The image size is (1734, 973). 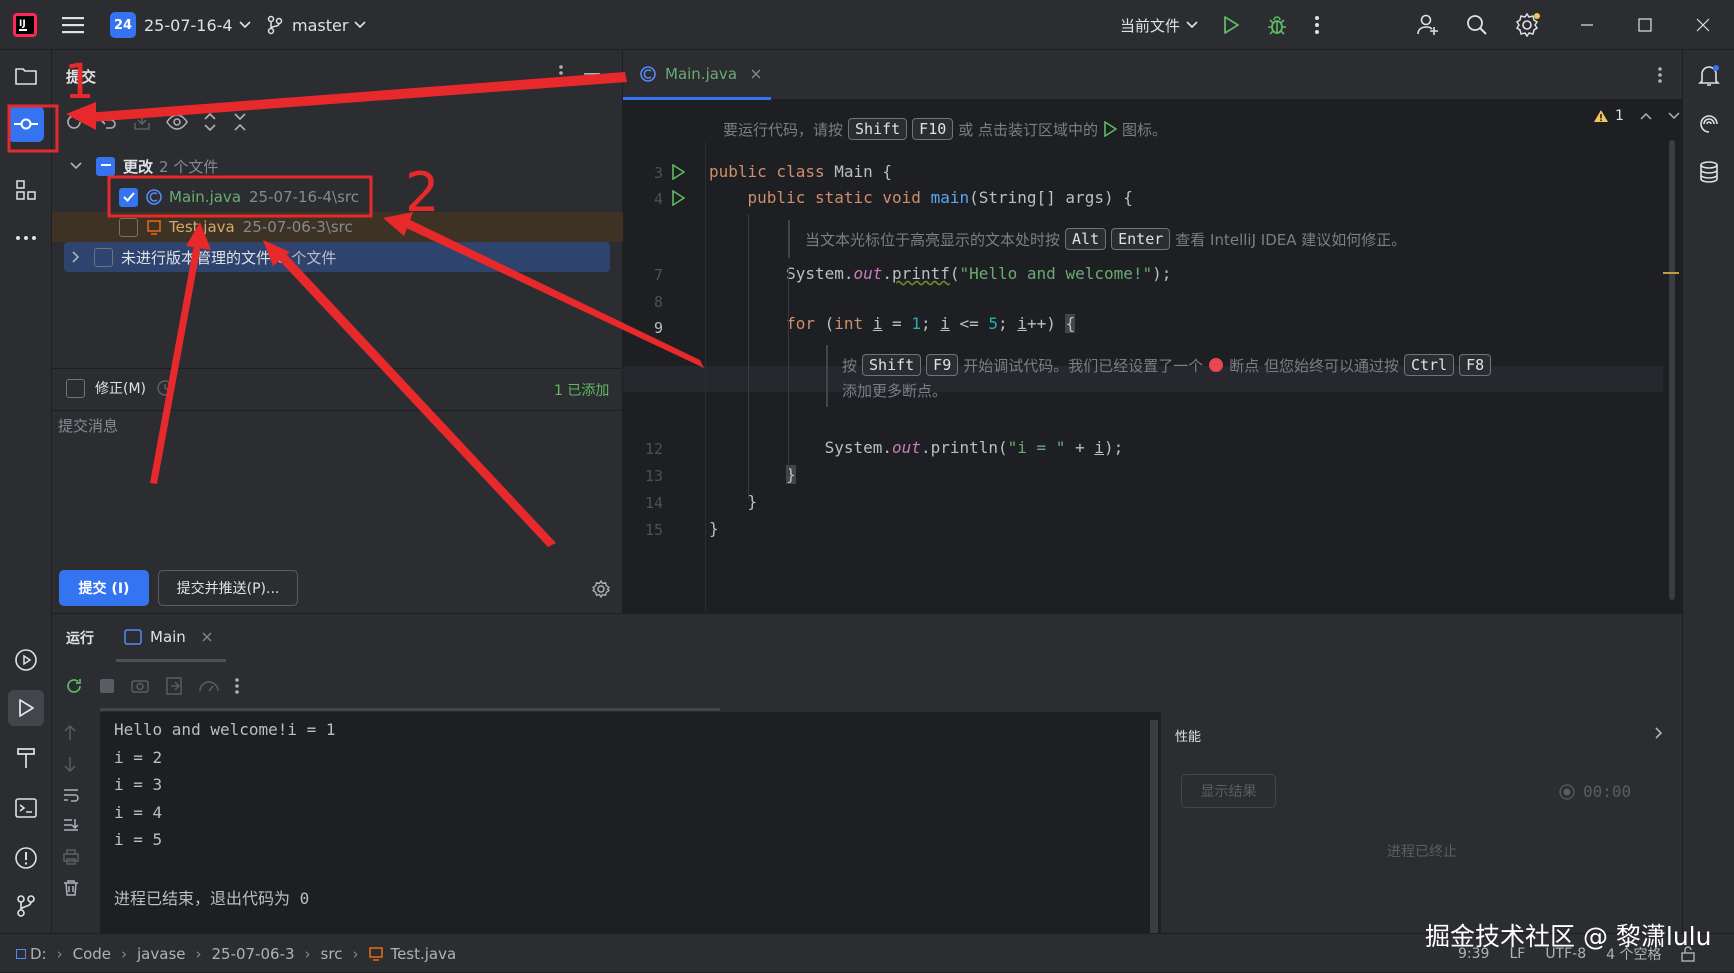 I want to click on amend-checkbox, so click(x=75, y=388).